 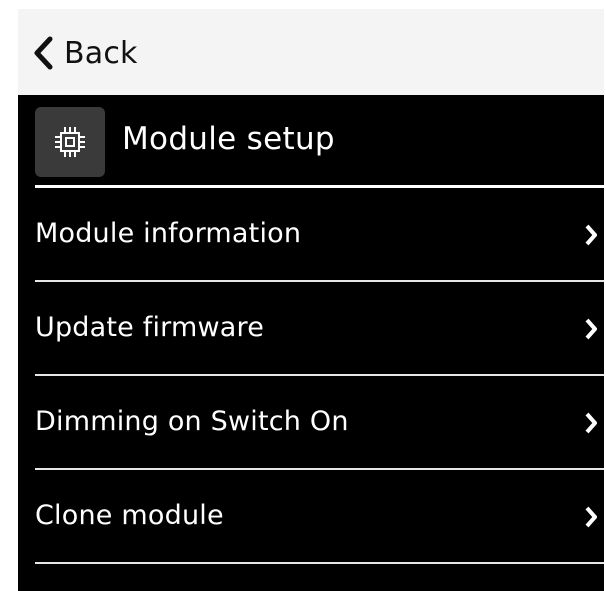 What do you see at coordinates (311, 52) in the screenshot?
I see `top-bar: Back` at bounding box center [311, 52].